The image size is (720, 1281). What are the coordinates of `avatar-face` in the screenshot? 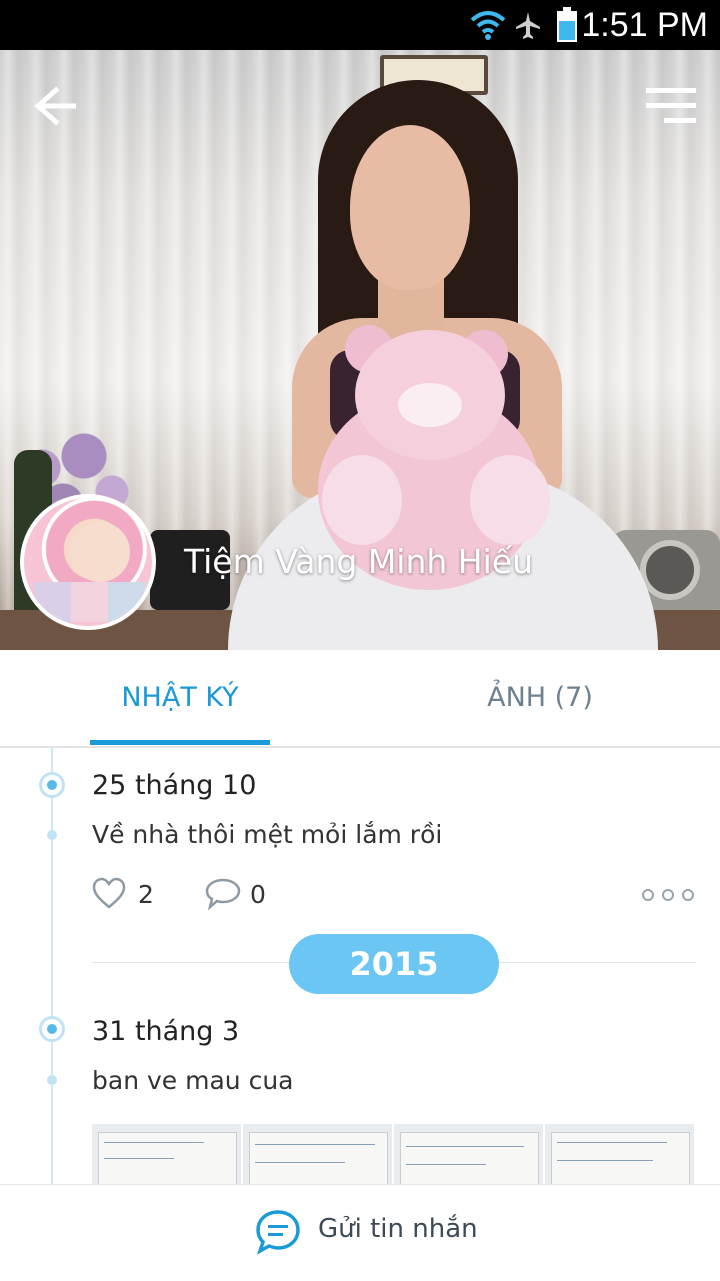 It's located at (100, 552).